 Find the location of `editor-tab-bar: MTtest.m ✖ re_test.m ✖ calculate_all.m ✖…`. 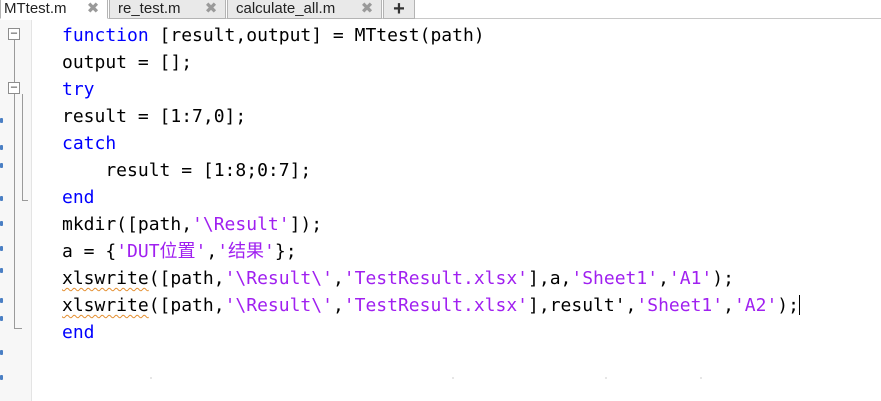

editor-tab-bar: MTtest.m ✖ re_test.m ✖ calculate_all.m ✖… is located at coordinates (440, 9).